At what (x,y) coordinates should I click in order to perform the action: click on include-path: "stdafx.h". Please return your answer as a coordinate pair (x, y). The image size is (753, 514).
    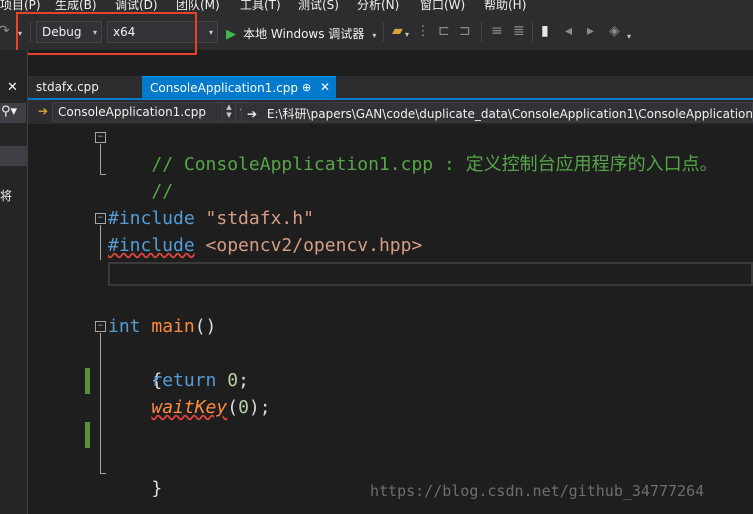
    Looking at the image, I should click on (259, 218).